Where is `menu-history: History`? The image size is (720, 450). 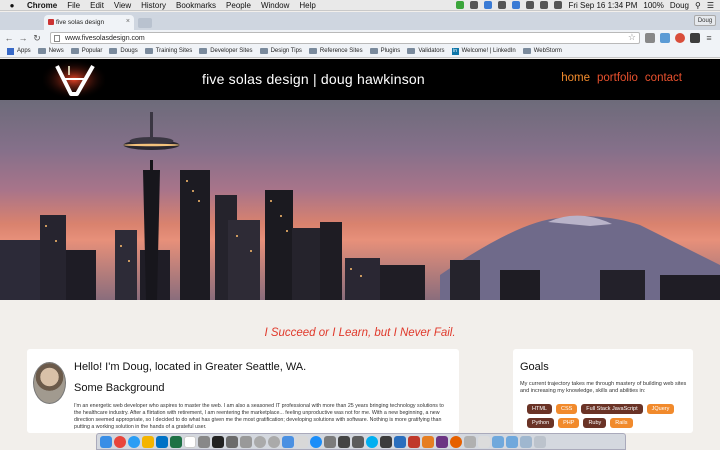
menu-history: History is located at coordinates (153, 5).